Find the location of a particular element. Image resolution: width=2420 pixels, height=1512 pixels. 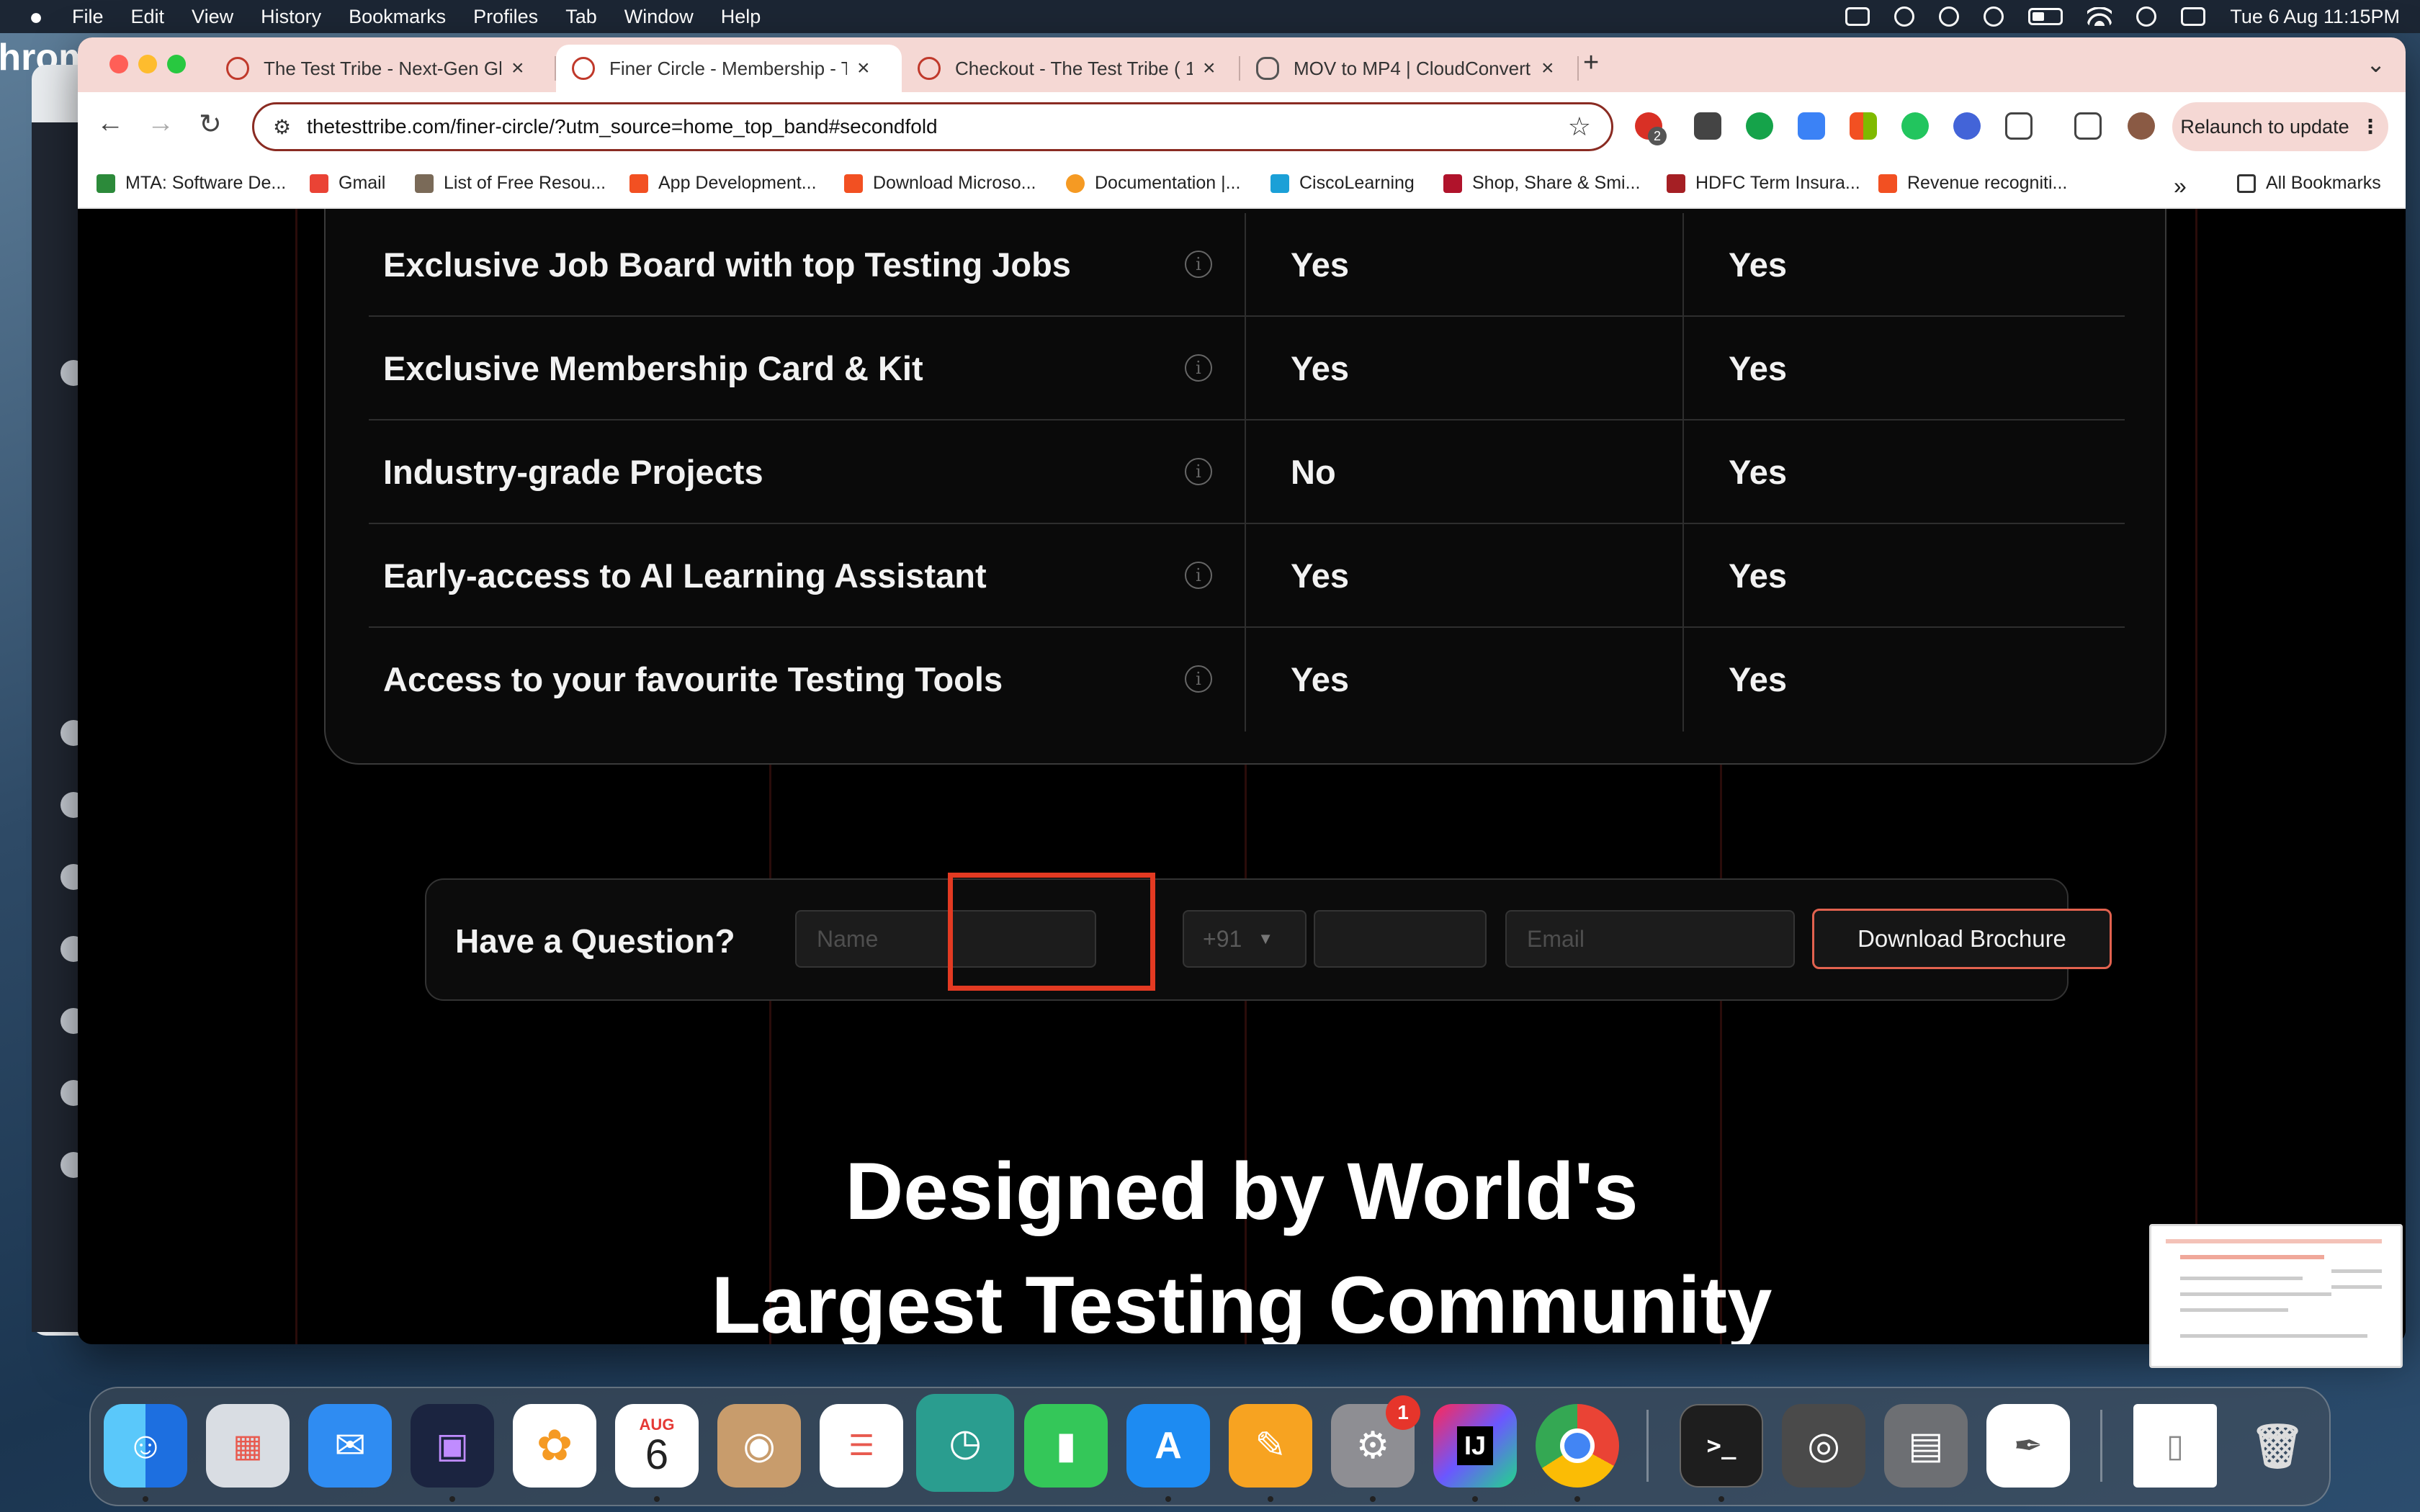

test-tribe-favicon-icon is located at coordinates (583, 68).